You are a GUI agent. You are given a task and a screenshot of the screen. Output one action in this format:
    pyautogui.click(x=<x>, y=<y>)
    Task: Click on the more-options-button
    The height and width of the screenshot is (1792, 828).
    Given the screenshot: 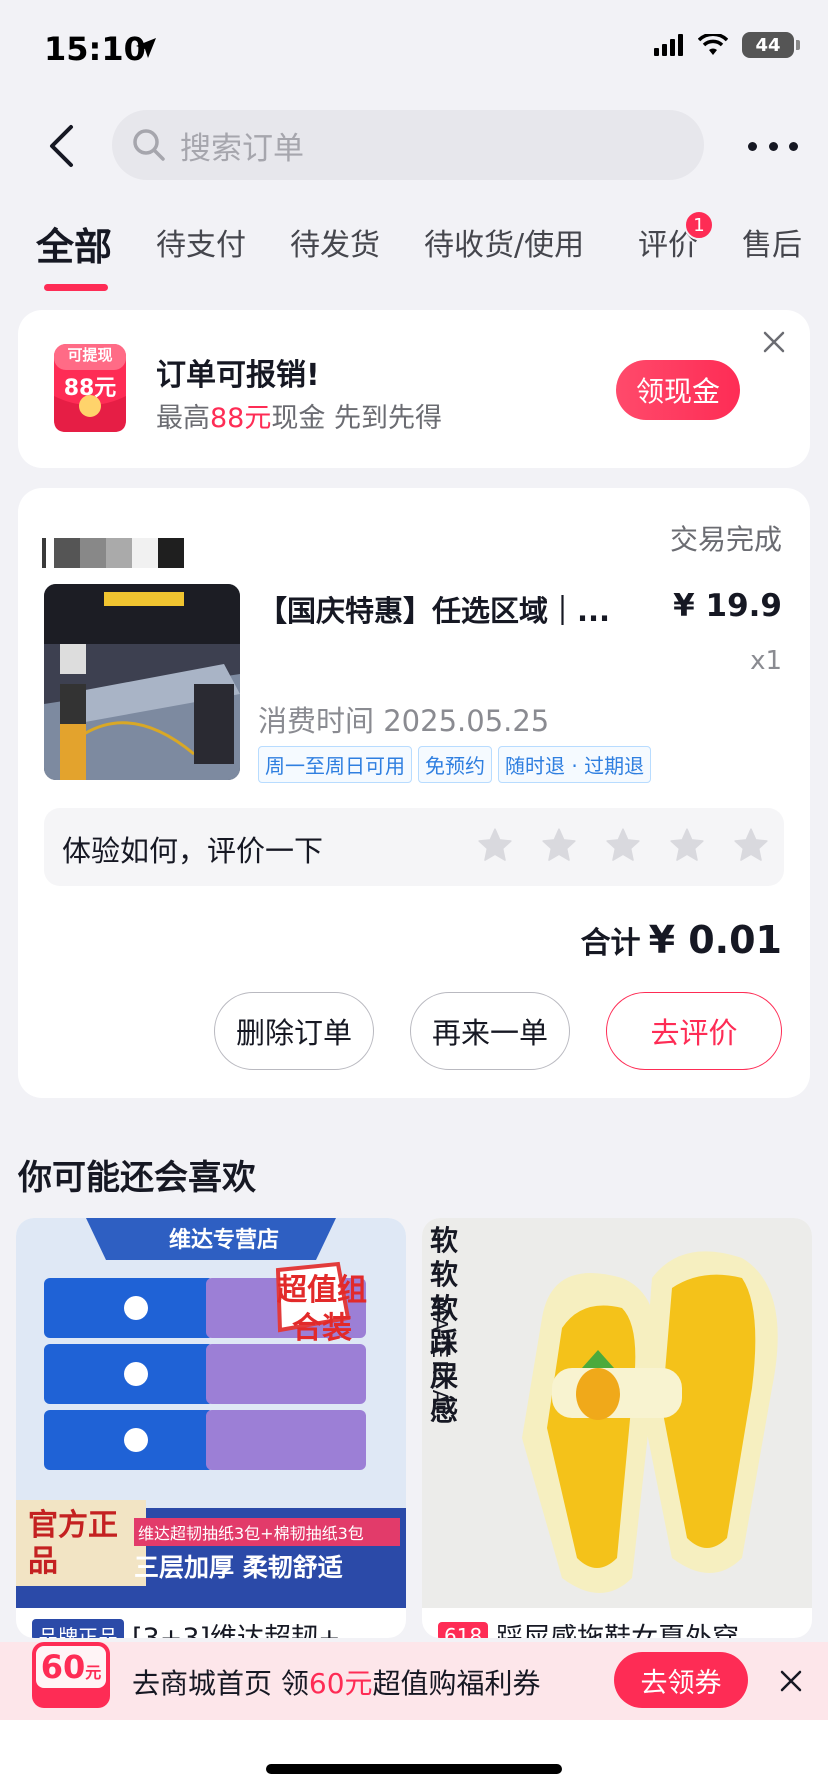 What is the action you would take?
    pyautogui.click(x=773, y=146)
    